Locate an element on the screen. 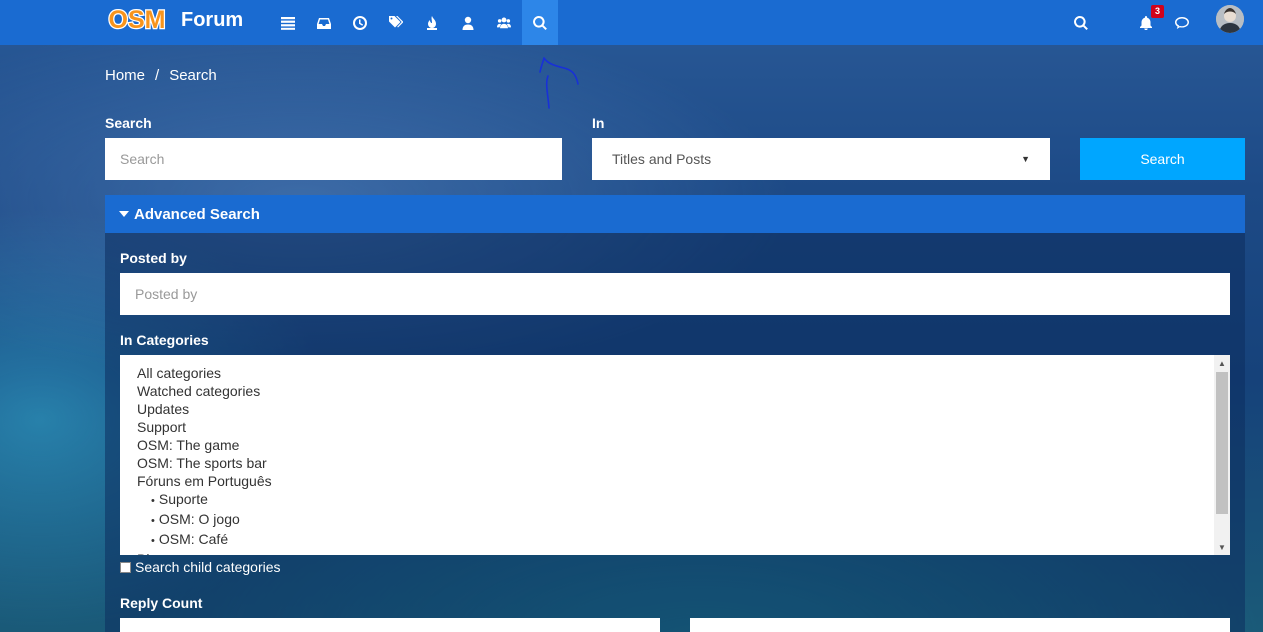 The height and width of the screenshot is (632, 1263). category-option: OSM: Café is located at coordinates (683, 540).